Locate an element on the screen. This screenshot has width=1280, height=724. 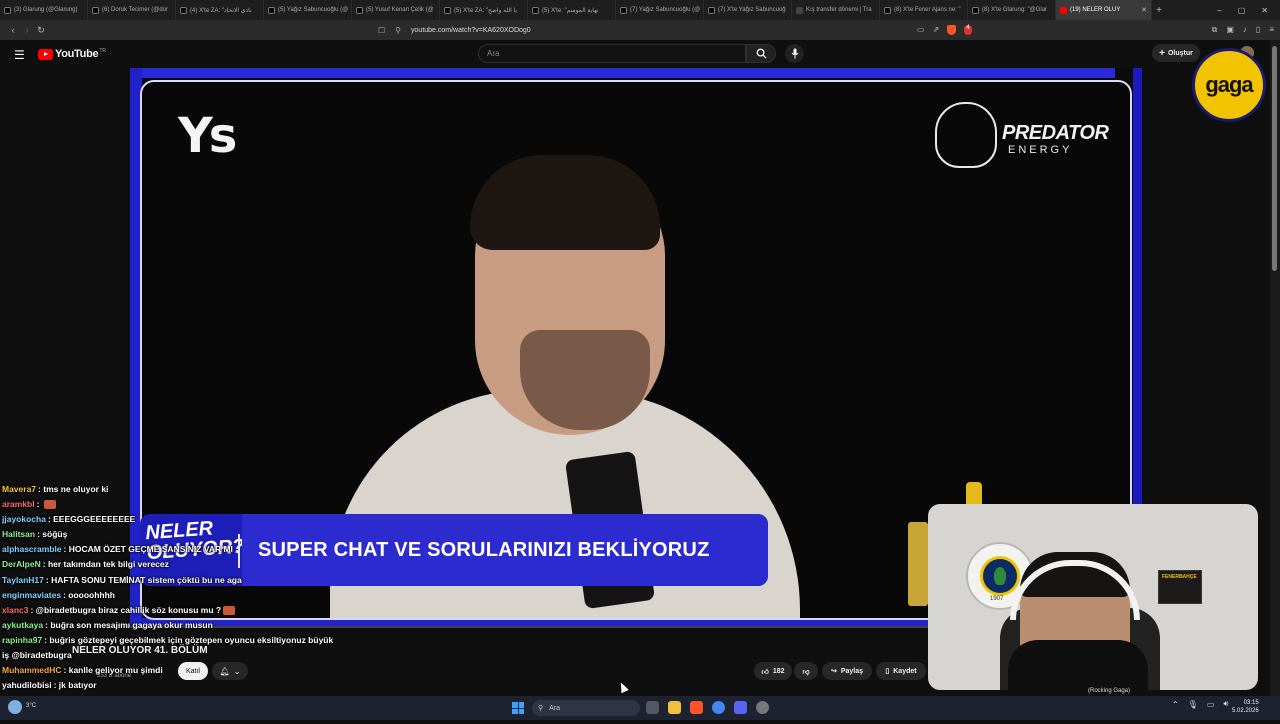
mic-tray-icon: 🎙︎ is located at coordinates (1193, 704).